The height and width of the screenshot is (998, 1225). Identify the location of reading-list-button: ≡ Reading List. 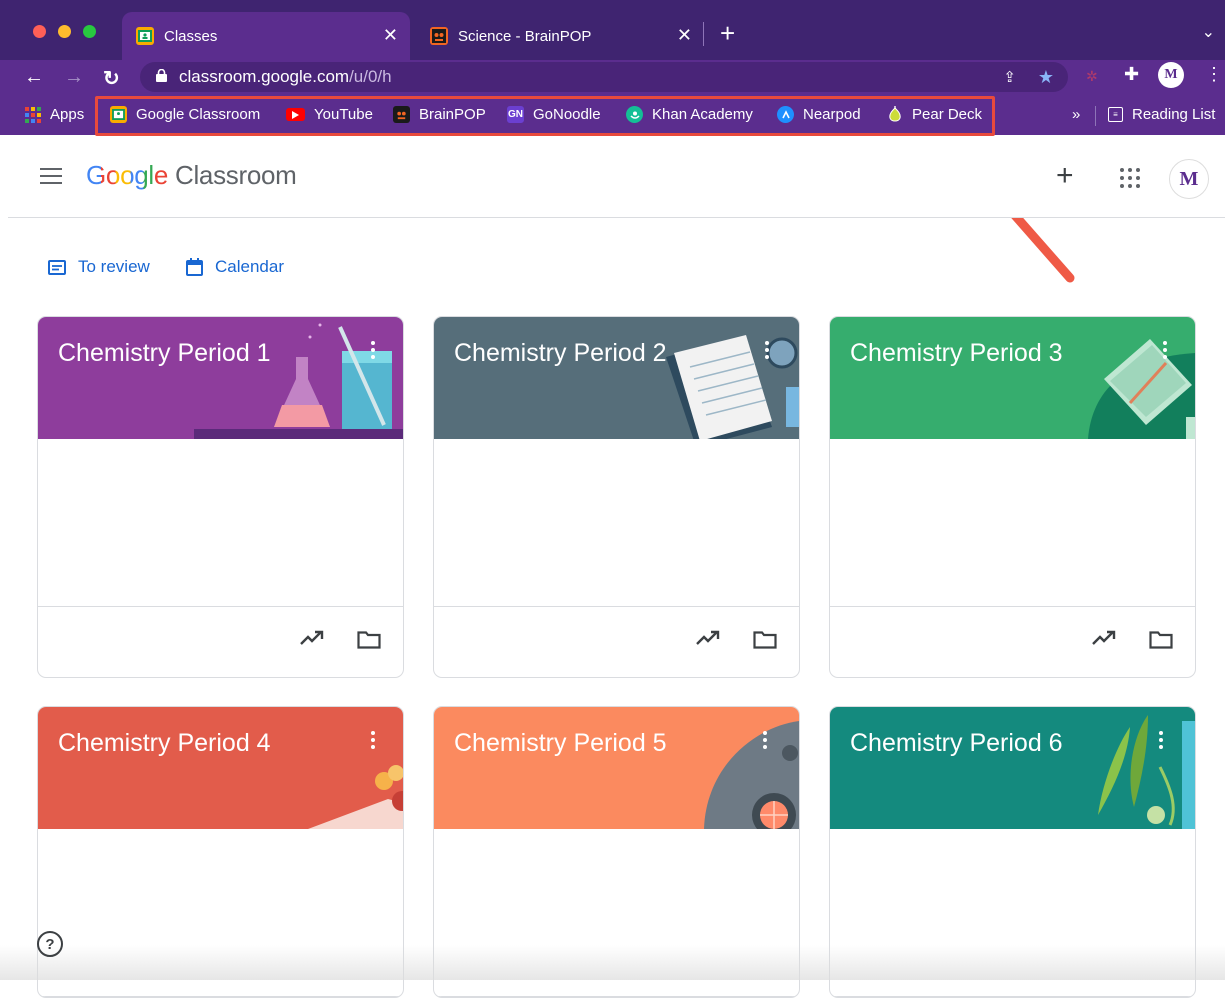
(1161, 114).